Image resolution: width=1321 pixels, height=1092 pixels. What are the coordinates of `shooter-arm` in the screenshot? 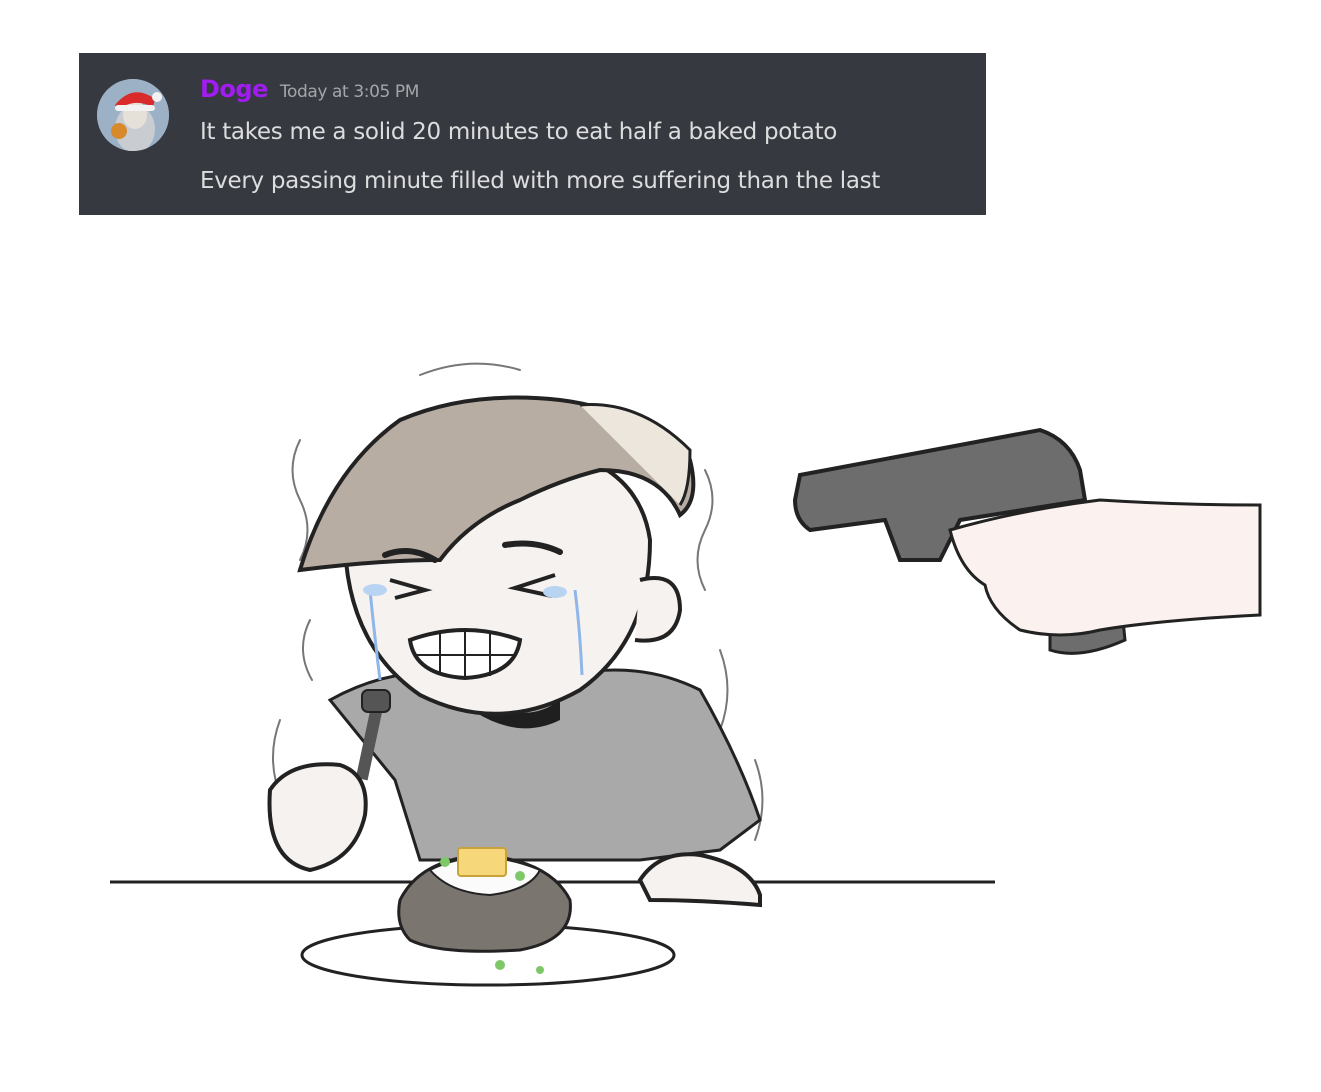 It's located at (1105, 567).